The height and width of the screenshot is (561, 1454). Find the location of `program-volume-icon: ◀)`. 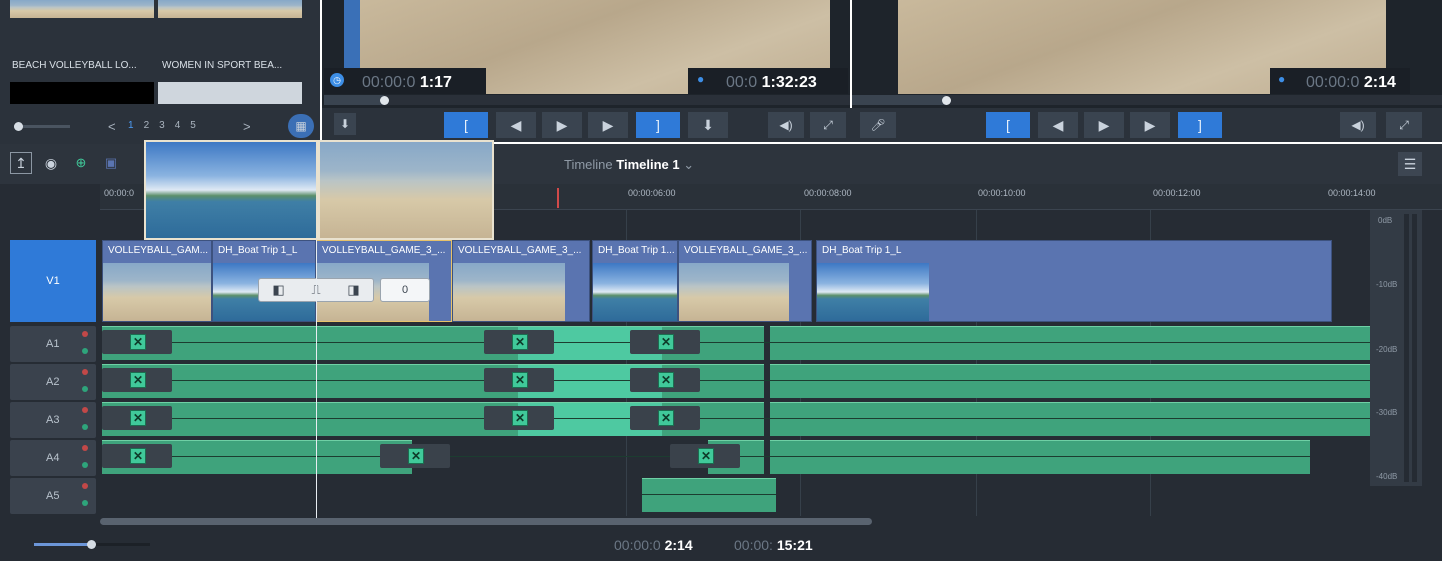

program-volume-icon: ◀) is located at coordinates (1358, 125).